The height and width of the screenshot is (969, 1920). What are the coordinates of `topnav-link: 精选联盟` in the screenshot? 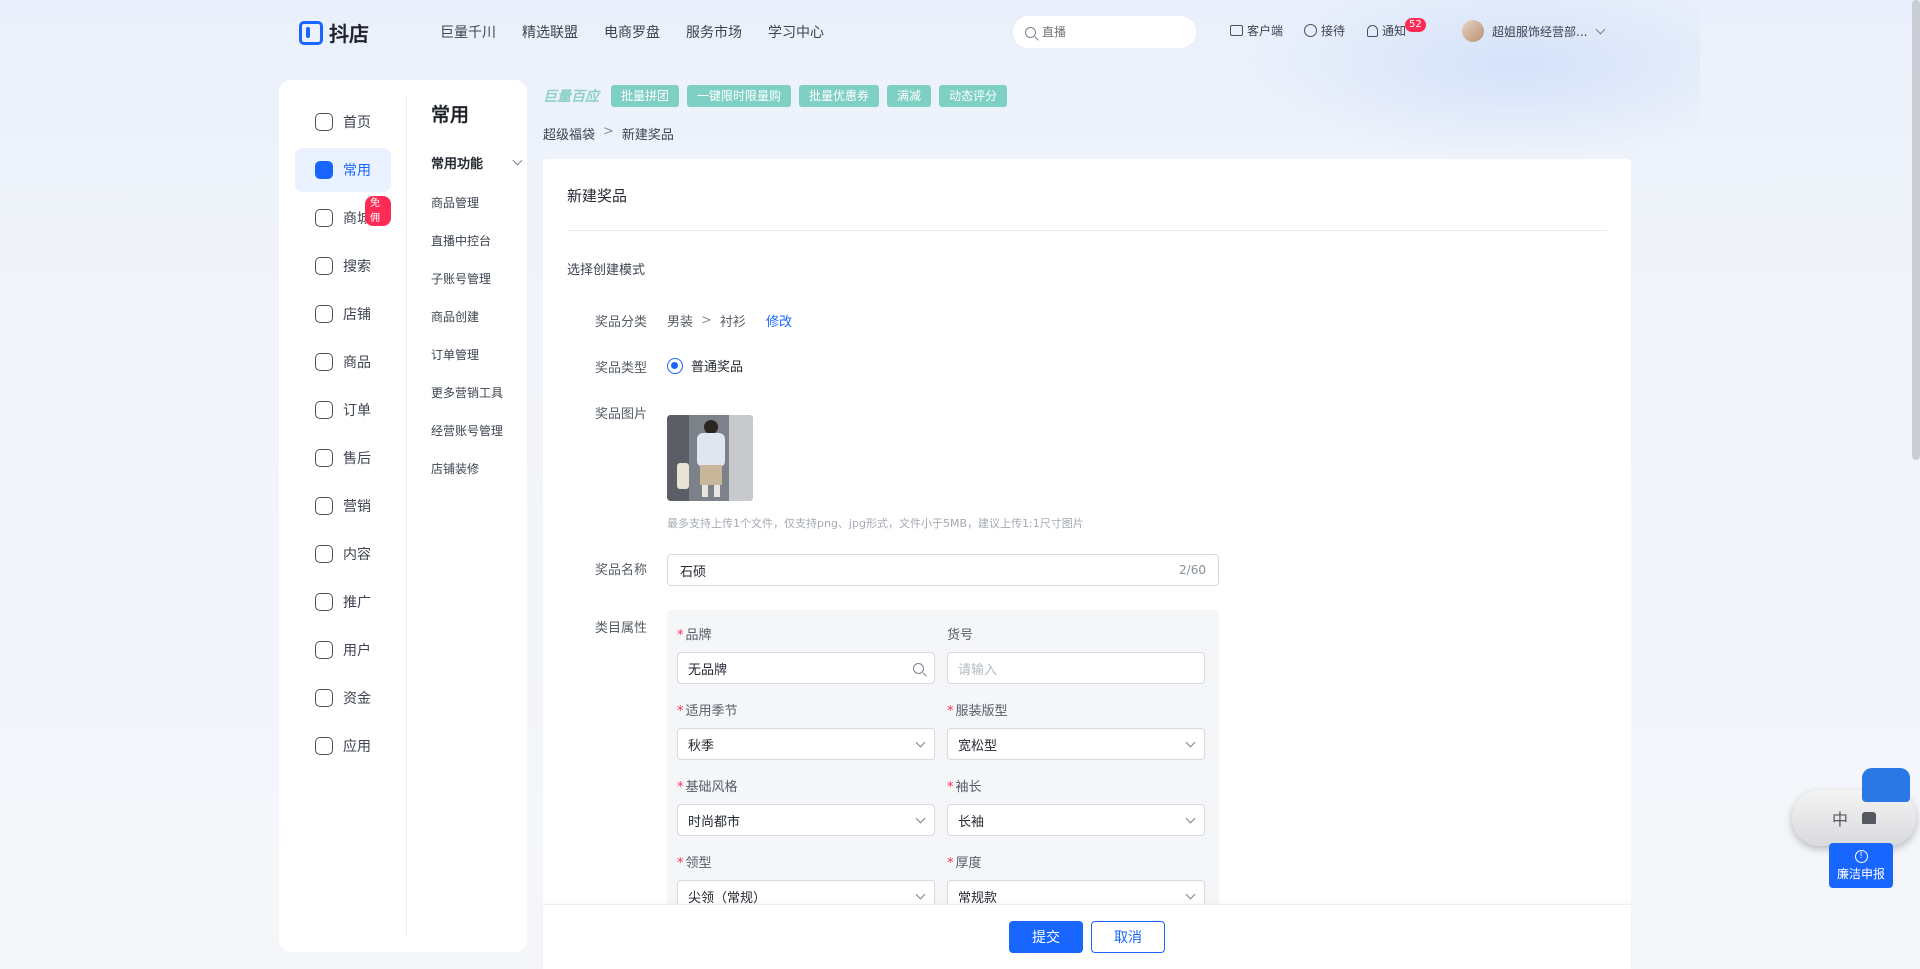 It's located at (550, 32).